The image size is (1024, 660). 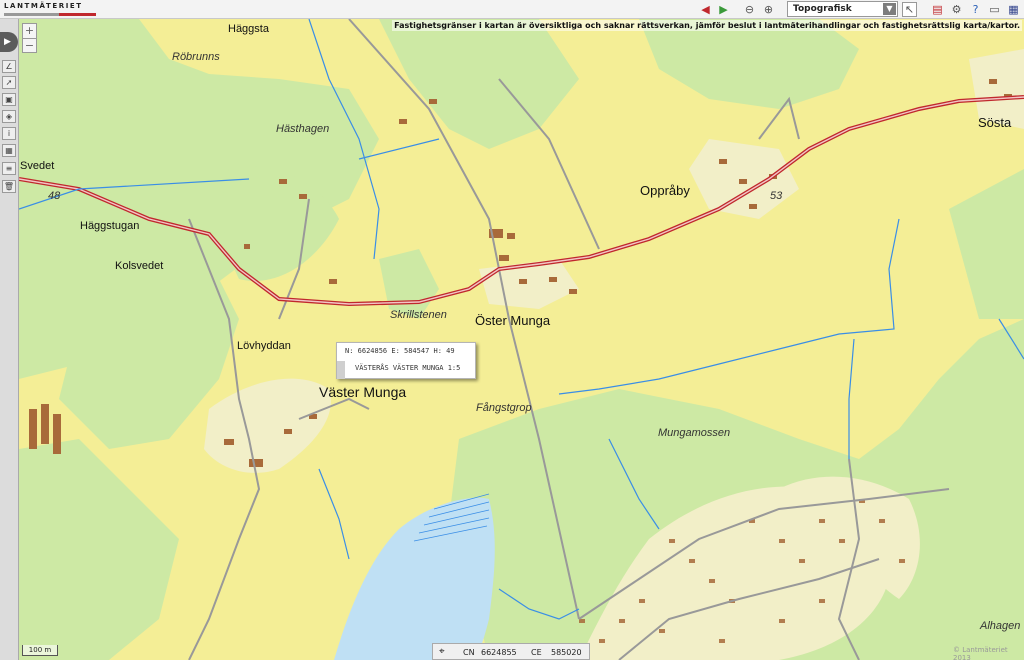 I want to click on list-icon: ≡, so click(x=9, y=168).